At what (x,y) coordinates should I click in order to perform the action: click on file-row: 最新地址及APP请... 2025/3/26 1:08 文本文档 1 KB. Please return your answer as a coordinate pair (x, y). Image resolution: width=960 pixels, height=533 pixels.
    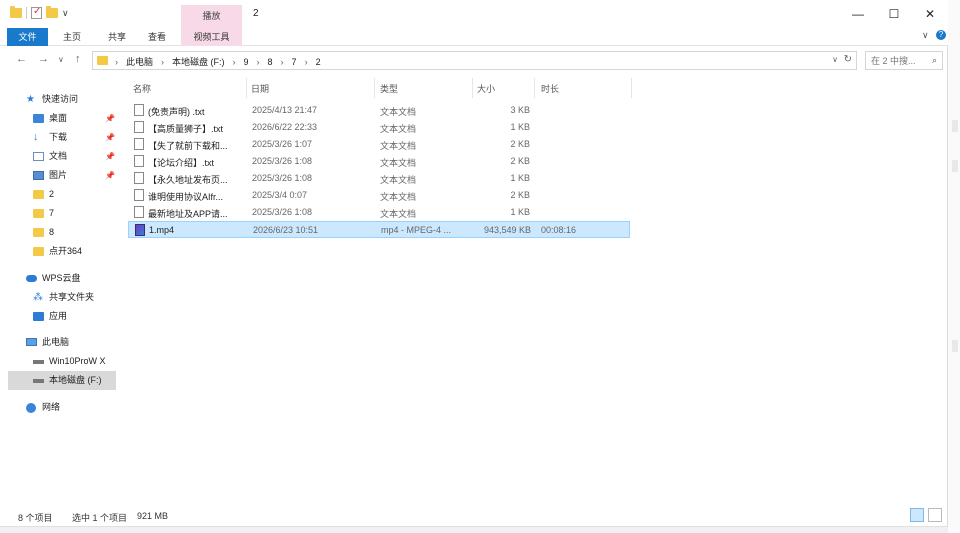
    Looking at the image, I should click on (379, 212).